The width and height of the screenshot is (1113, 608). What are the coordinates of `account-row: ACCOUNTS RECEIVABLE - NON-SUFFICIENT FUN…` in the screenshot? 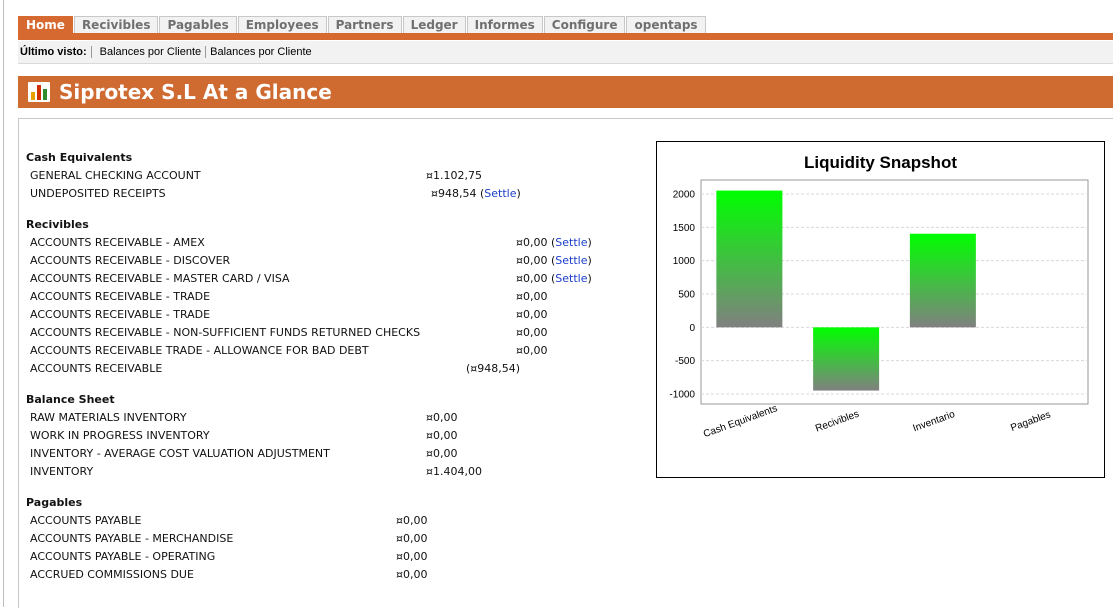 It's located at (316, 333).